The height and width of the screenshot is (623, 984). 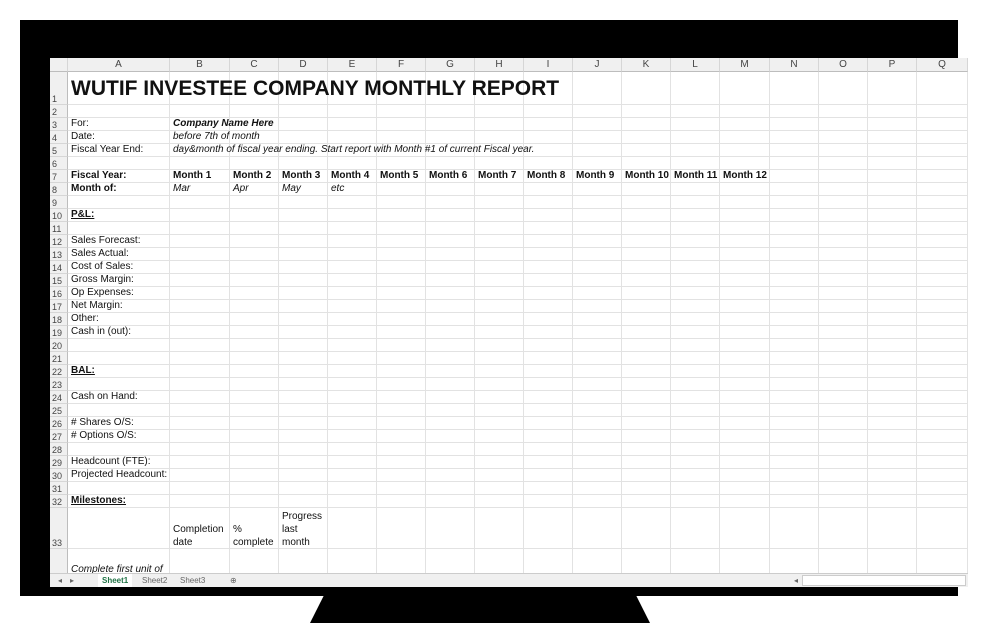 I want to click on row-header: 30, so click(x=59, y=475).